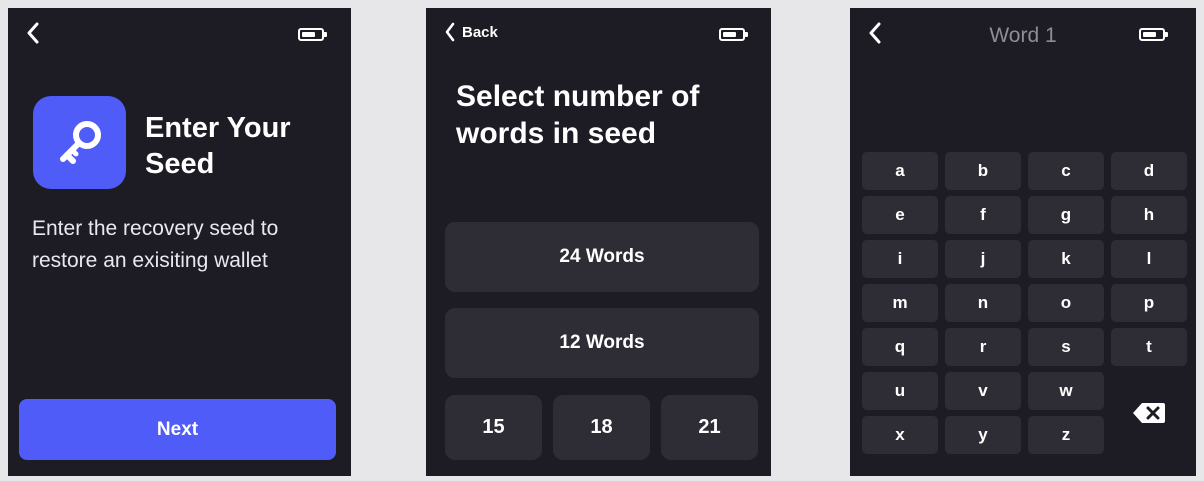  What do you see at coordinates (983, 215) in the screenshot?
I see `key-f: f` at bounding box center [983, 215].